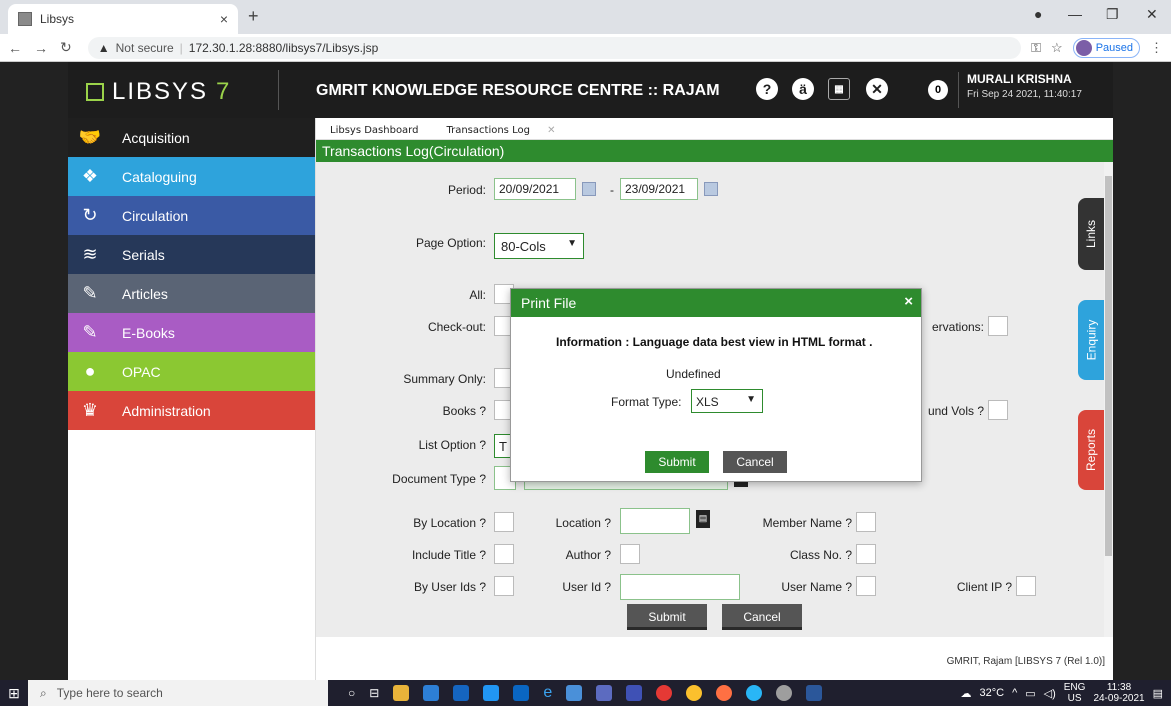 Image resolution: width=1171 pixels, height=706 pixels. Describe the element at coordinates (66, 47) in the screenshot. I see `reload-icon: ↻` at that location.